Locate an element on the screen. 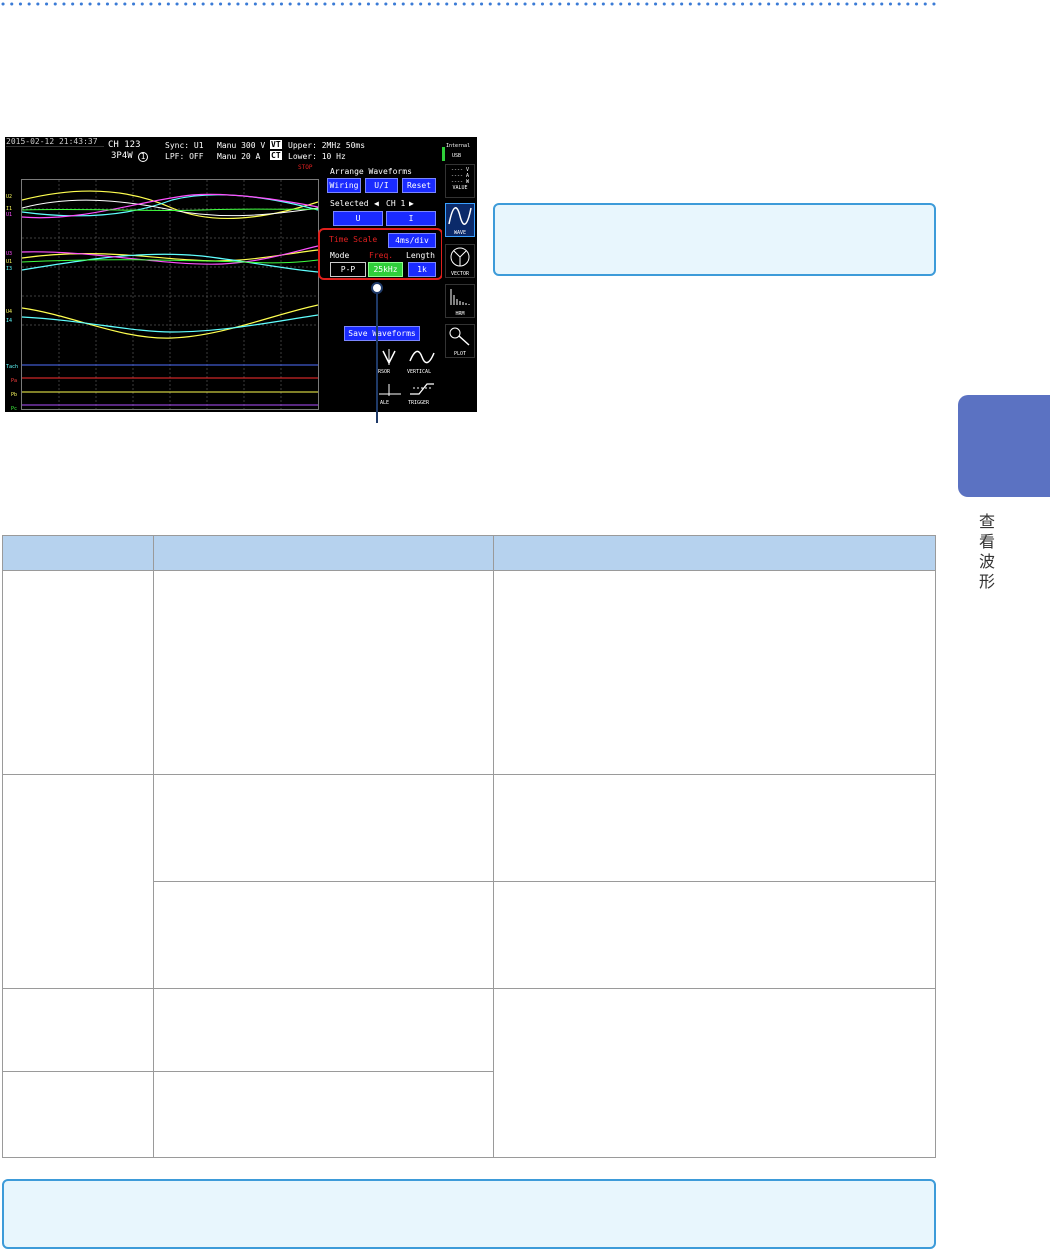 The image size is (1050, 1252). lower-limit: Lower: 10 Hz is located at coordinates (317, 156).